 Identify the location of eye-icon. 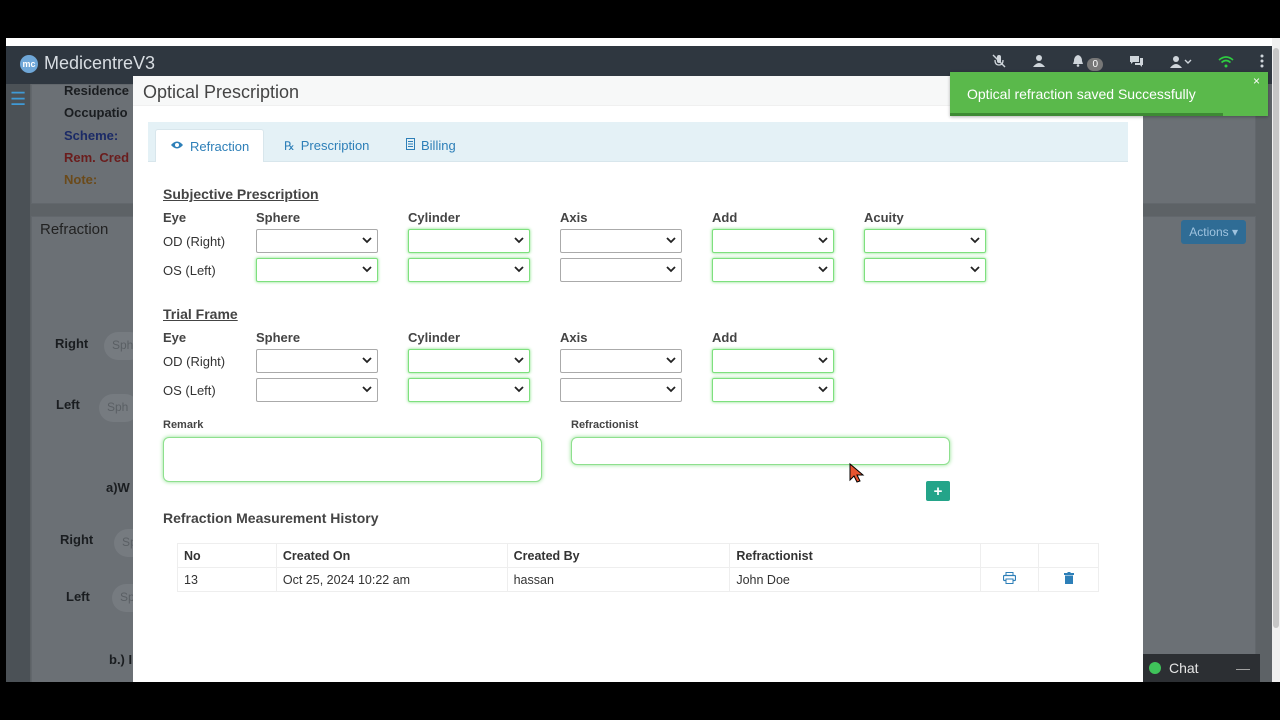
(177, 146).